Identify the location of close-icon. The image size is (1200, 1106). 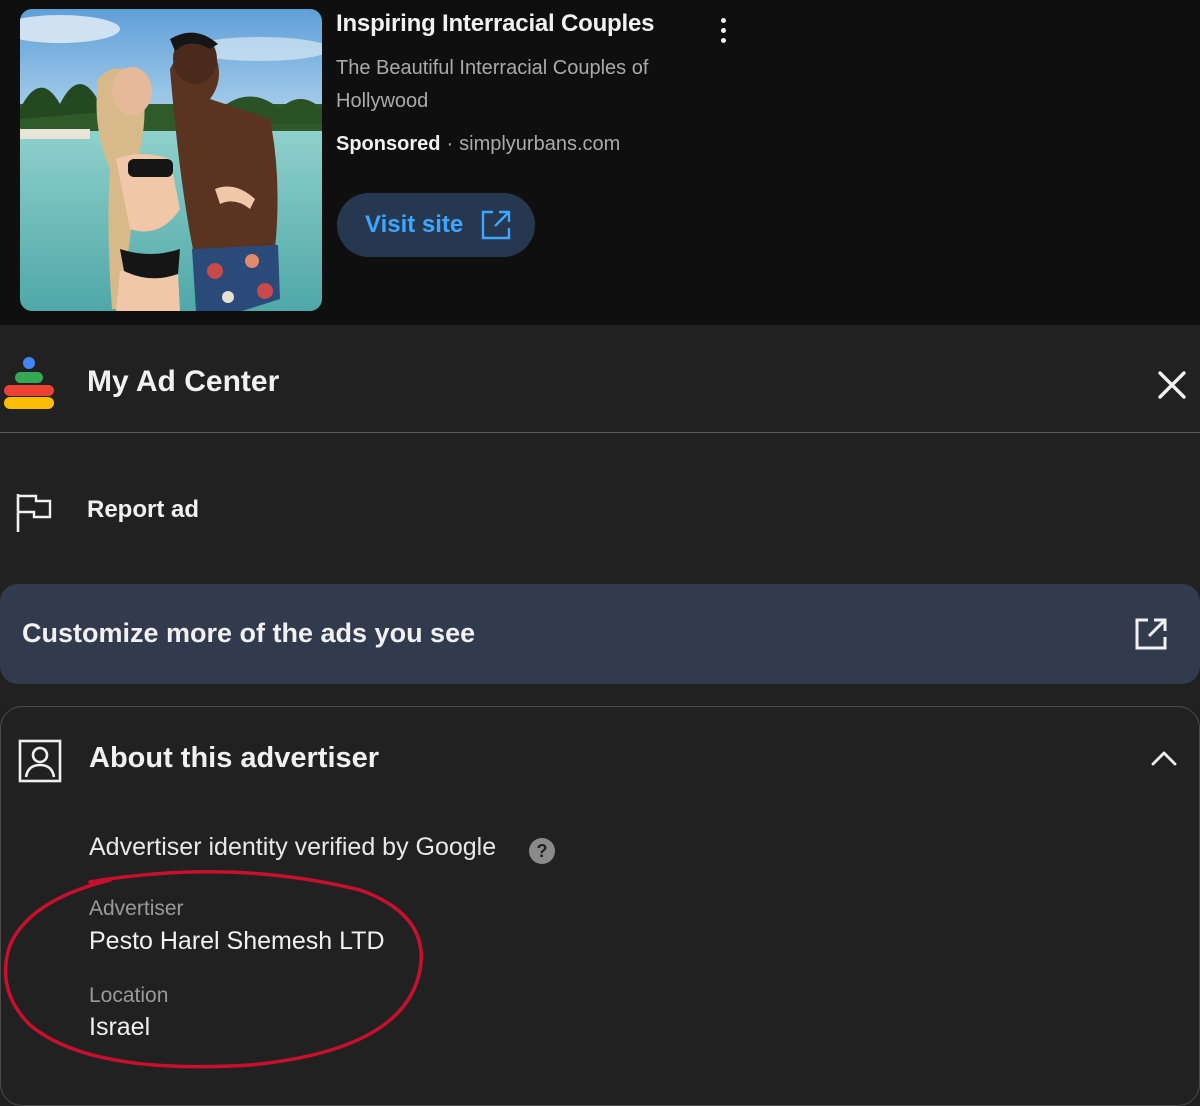
(1172, 385).